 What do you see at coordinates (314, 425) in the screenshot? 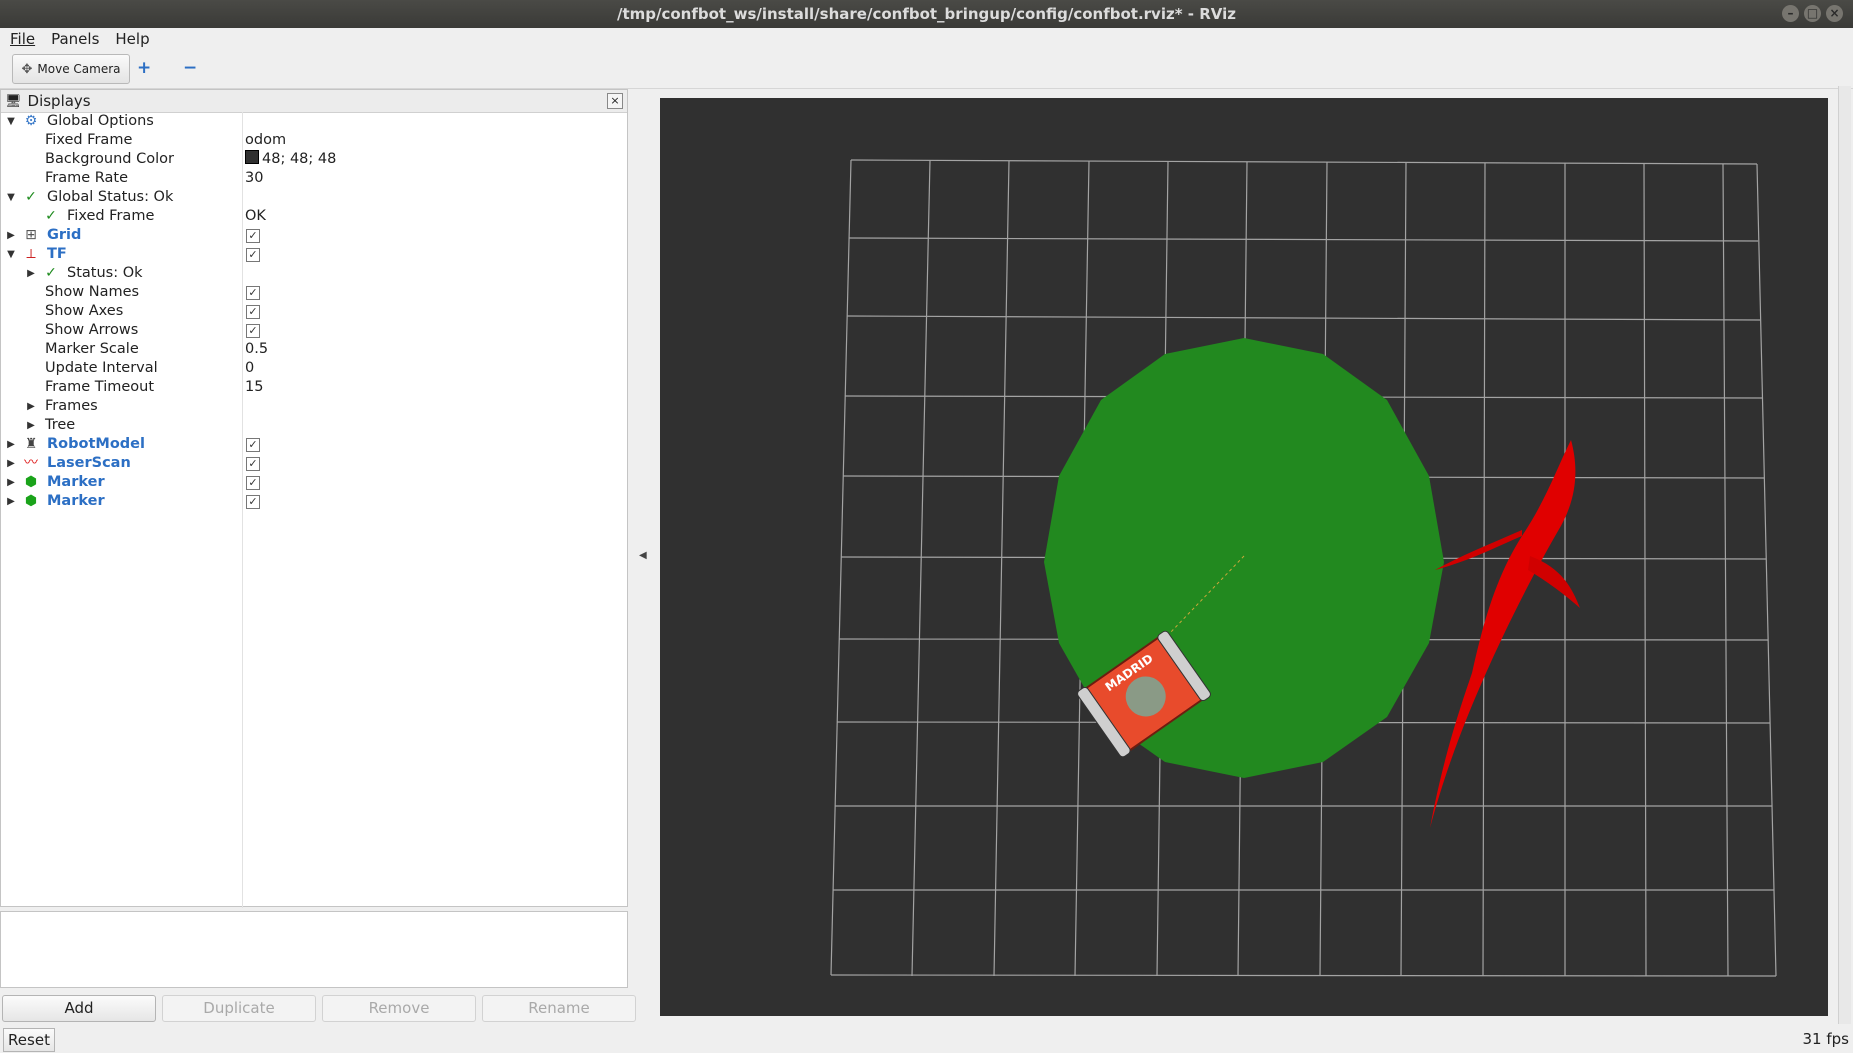
I see `tree-row-tree: ▶ Tree` at bounding box center [314, 425].